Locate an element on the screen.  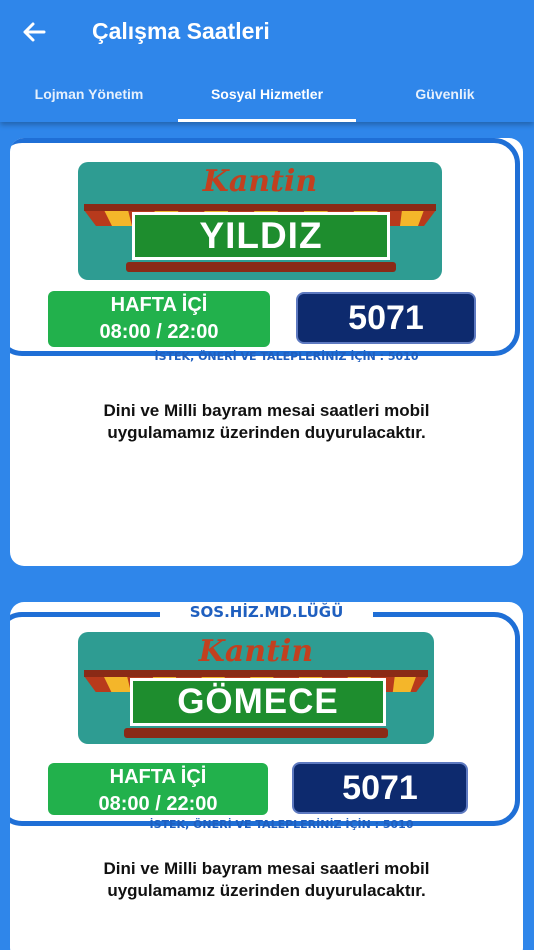
tab-lojman-yonetim: Lojman Yönetim is located at coordinates (89, 94).